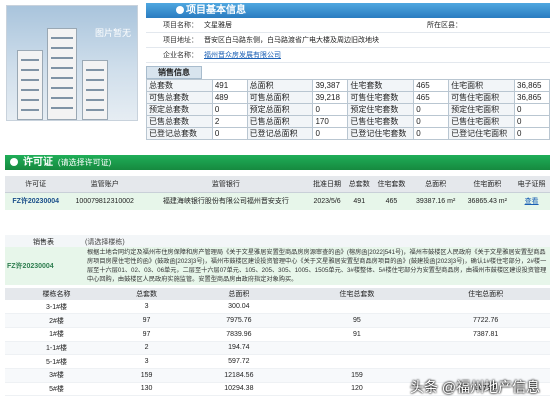 This screenshot has width=554, height=405. I want to click on permit-header: 许可证 (请选择许可证), so click(277, 162).